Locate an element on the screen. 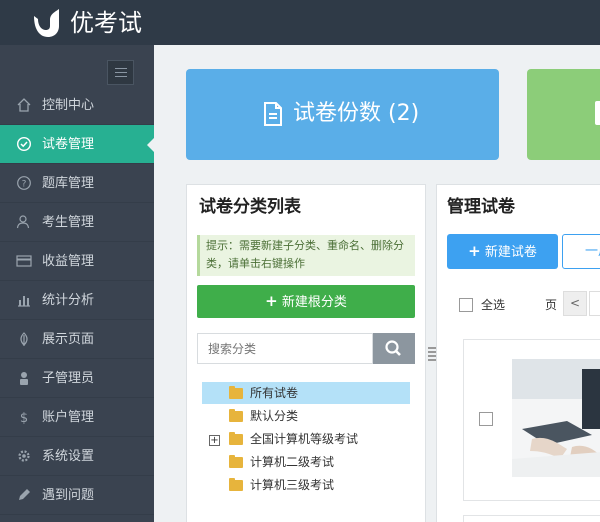 Image resolution: width=600 pixels, height=522 pixels. batch-action-button: 一用 is located at coordinates (581, 251).